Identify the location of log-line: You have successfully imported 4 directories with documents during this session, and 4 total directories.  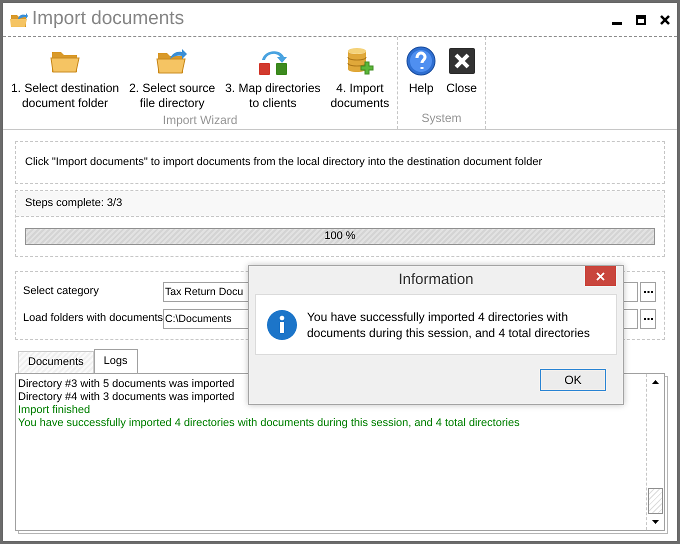
(269, 423).